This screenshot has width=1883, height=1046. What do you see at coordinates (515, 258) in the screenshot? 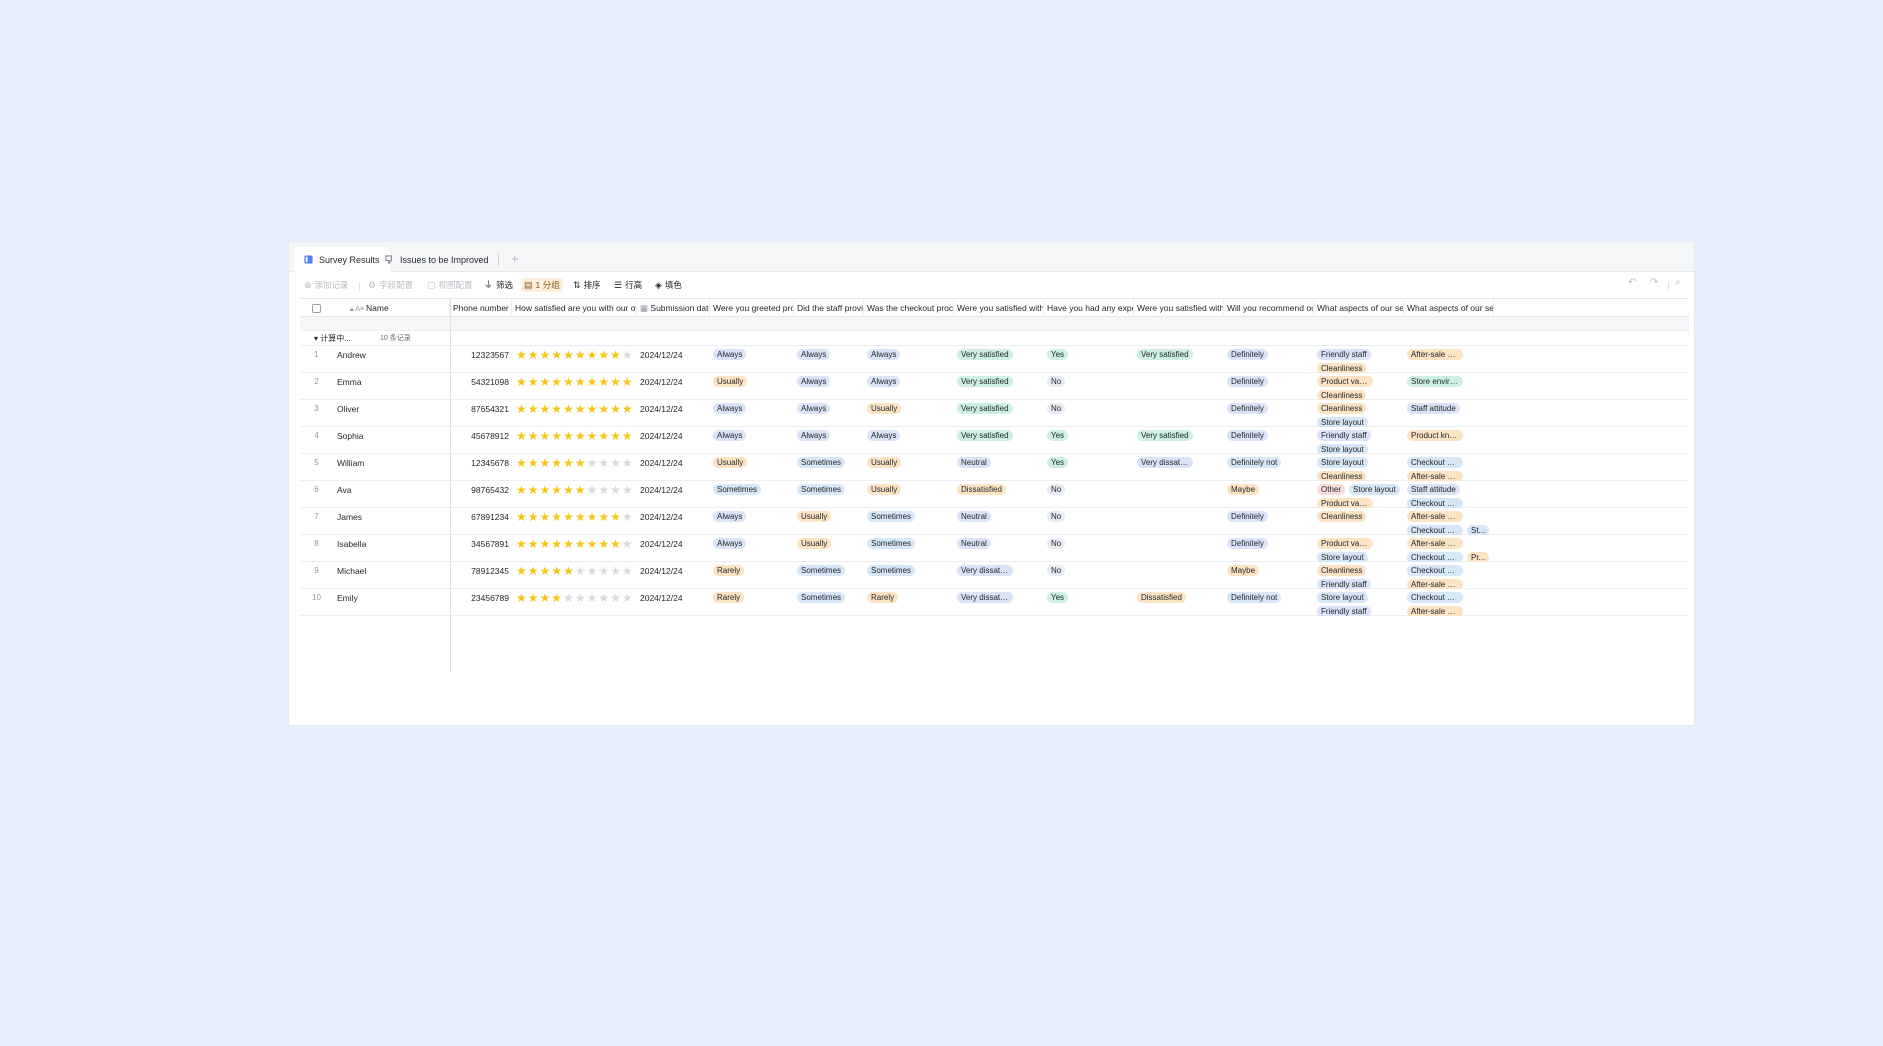
I see `add-tab-button: +` at bounding box center [515, 258].